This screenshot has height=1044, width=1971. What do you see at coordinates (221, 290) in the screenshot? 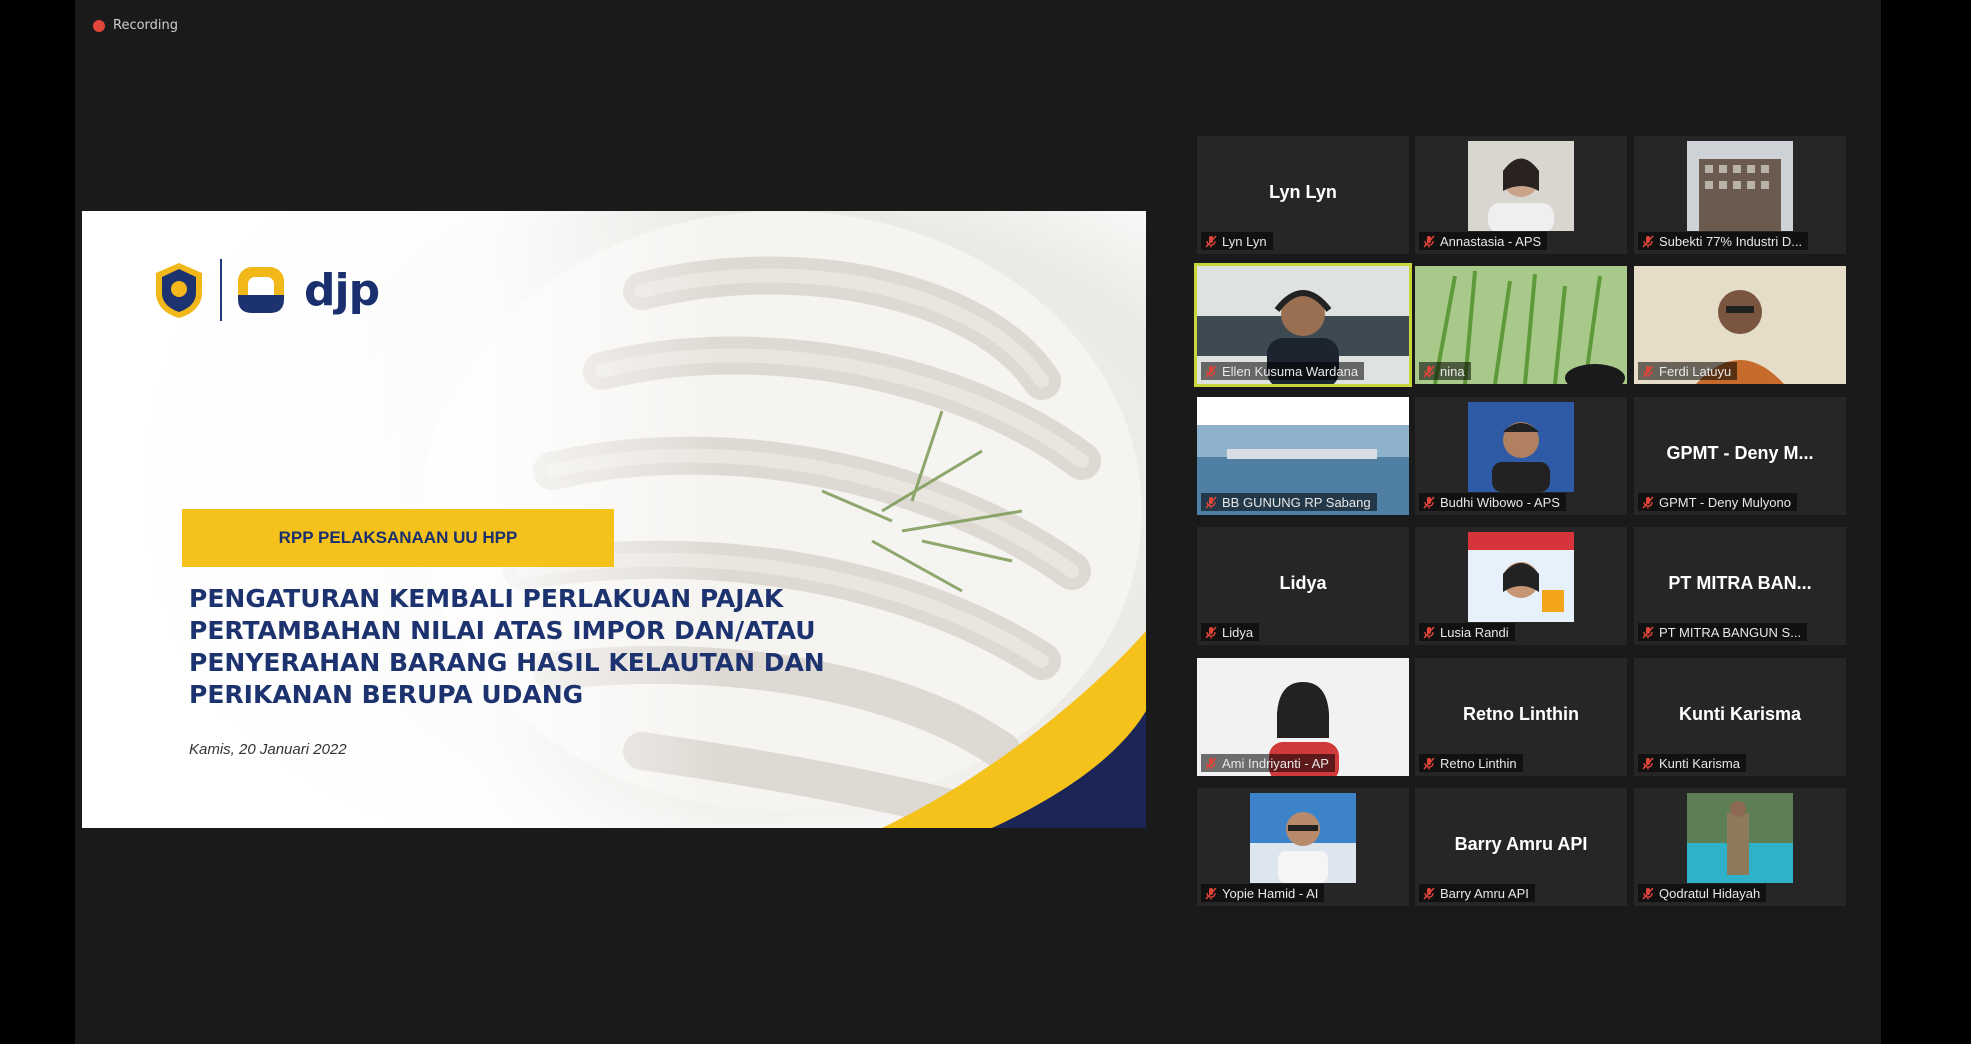
I see `logo-divider` at bounding box center [221, 290].